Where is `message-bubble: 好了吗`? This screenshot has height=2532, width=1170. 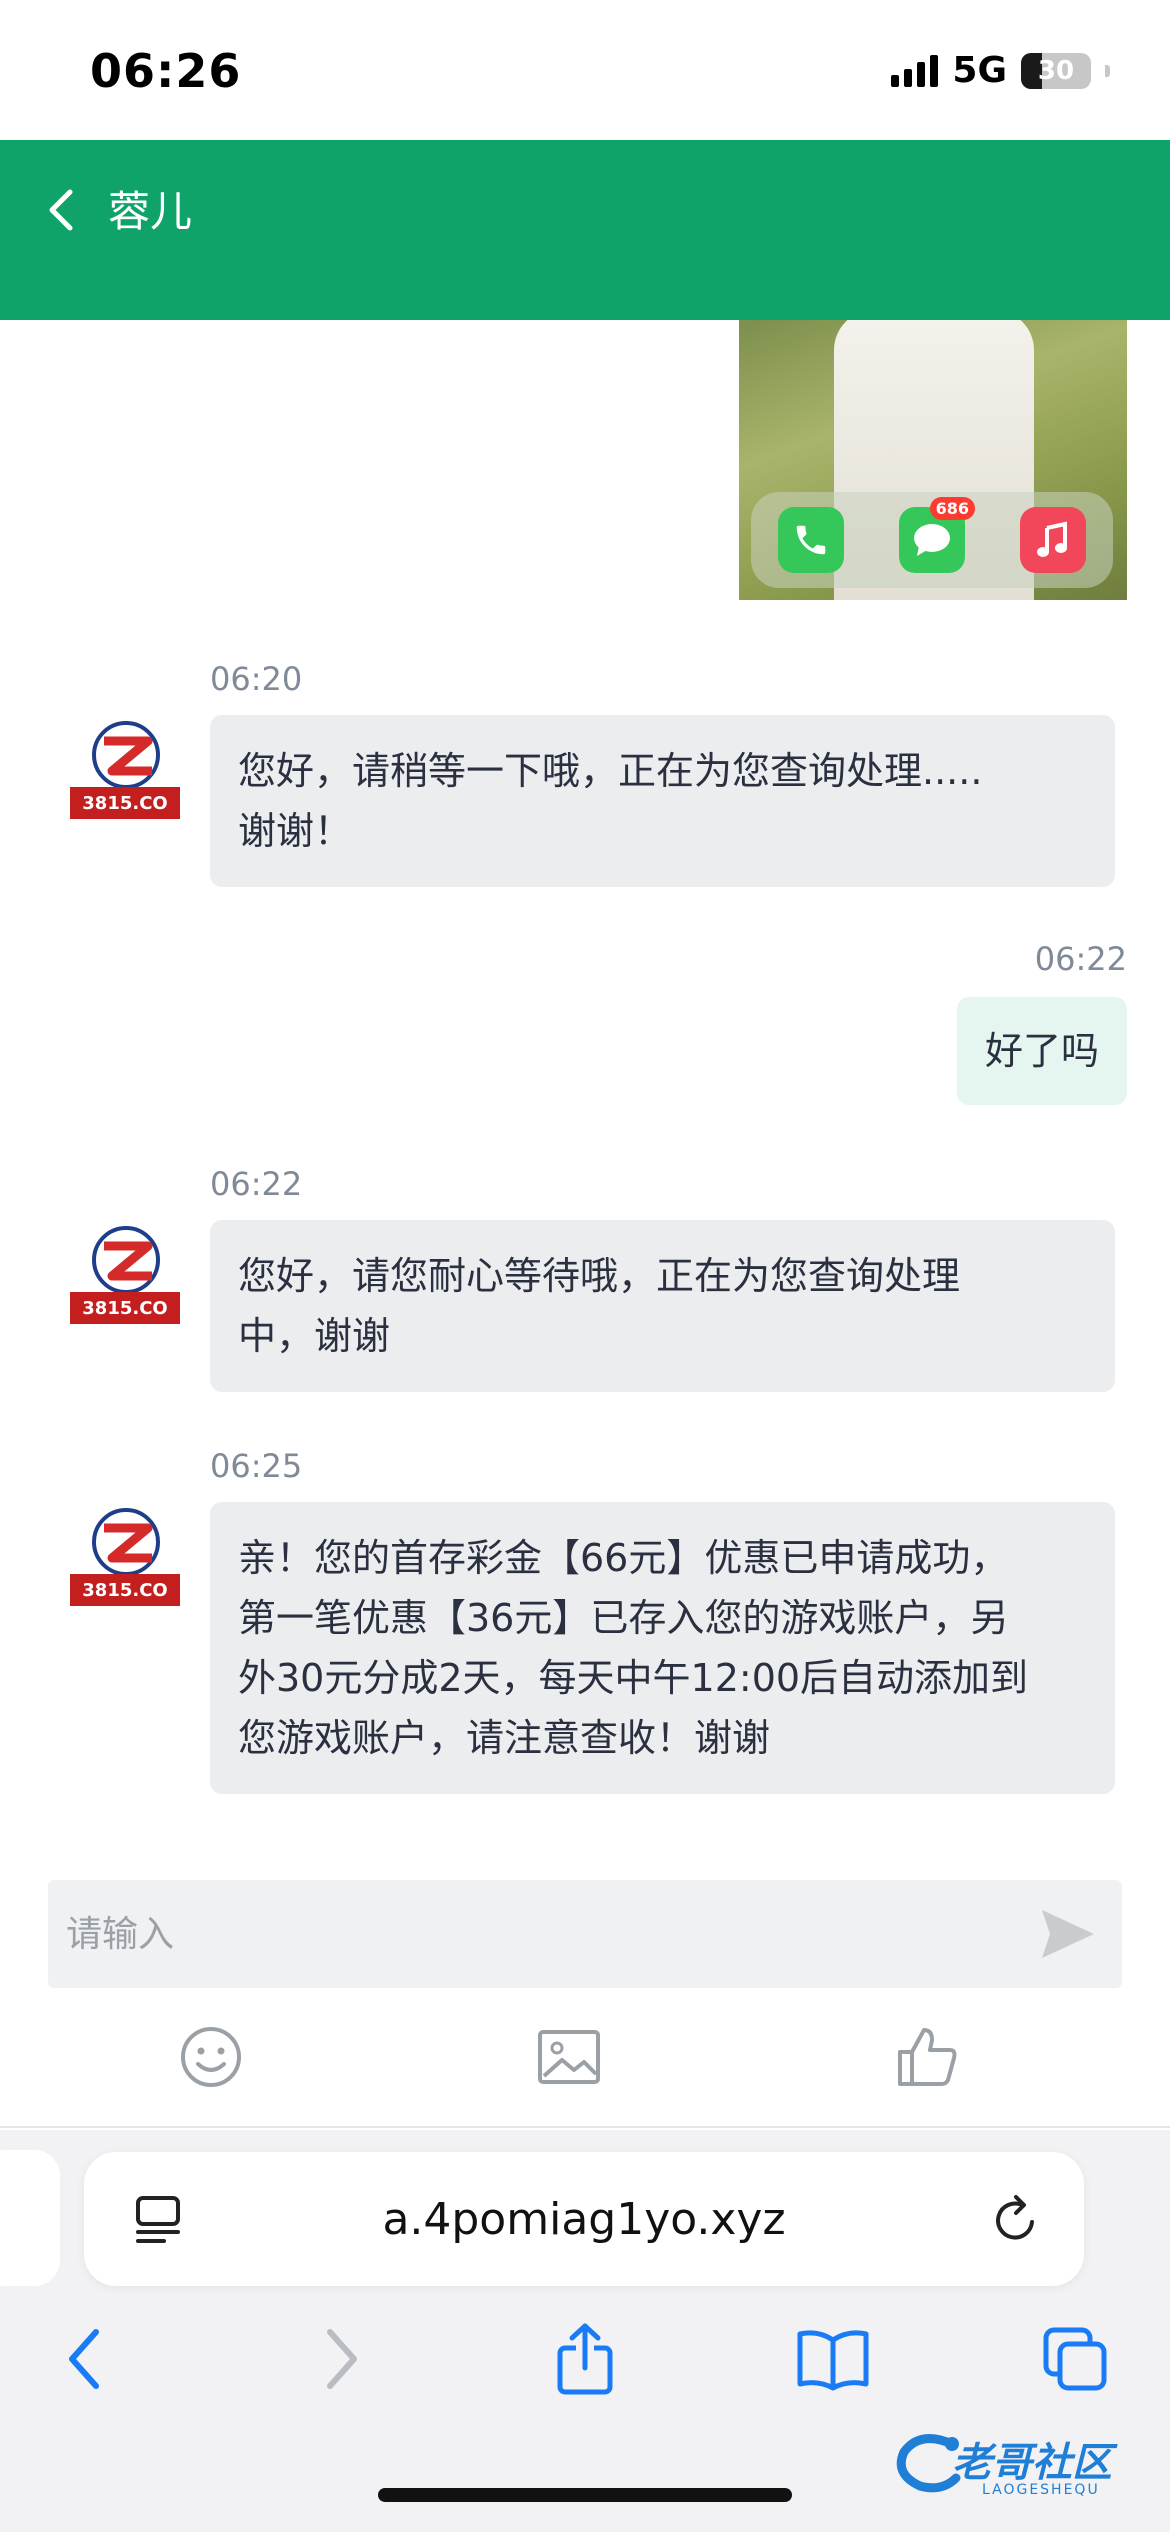
message-bubble: 好了吗 is located at coordinates (1041, 1051).